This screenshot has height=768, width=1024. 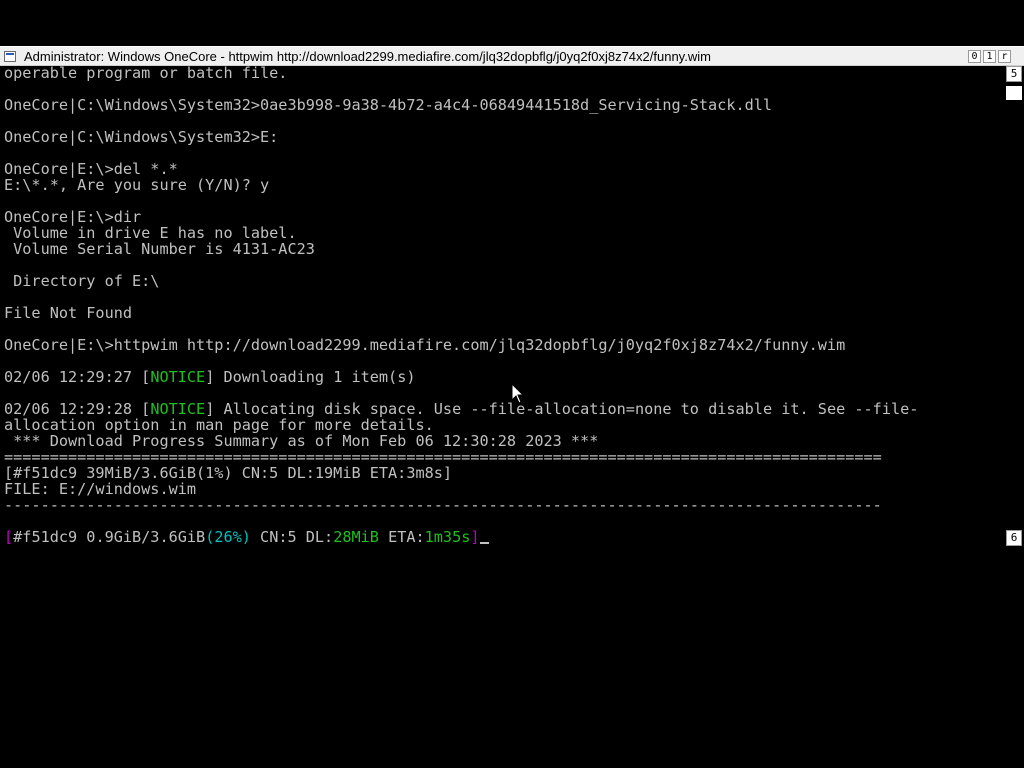 What do you see at coordinates (974, 56) in the screenshot?
I see `minimize-button: 0` at bounding box center [974, 56].